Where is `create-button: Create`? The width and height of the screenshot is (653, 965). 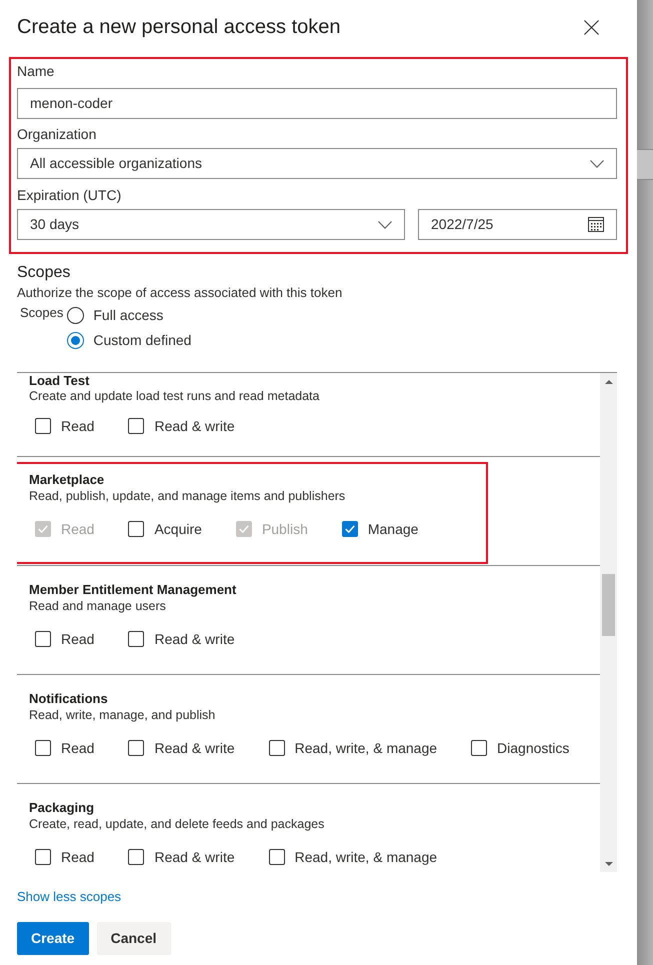
create-button: Create is located at coordinates (53, 938).